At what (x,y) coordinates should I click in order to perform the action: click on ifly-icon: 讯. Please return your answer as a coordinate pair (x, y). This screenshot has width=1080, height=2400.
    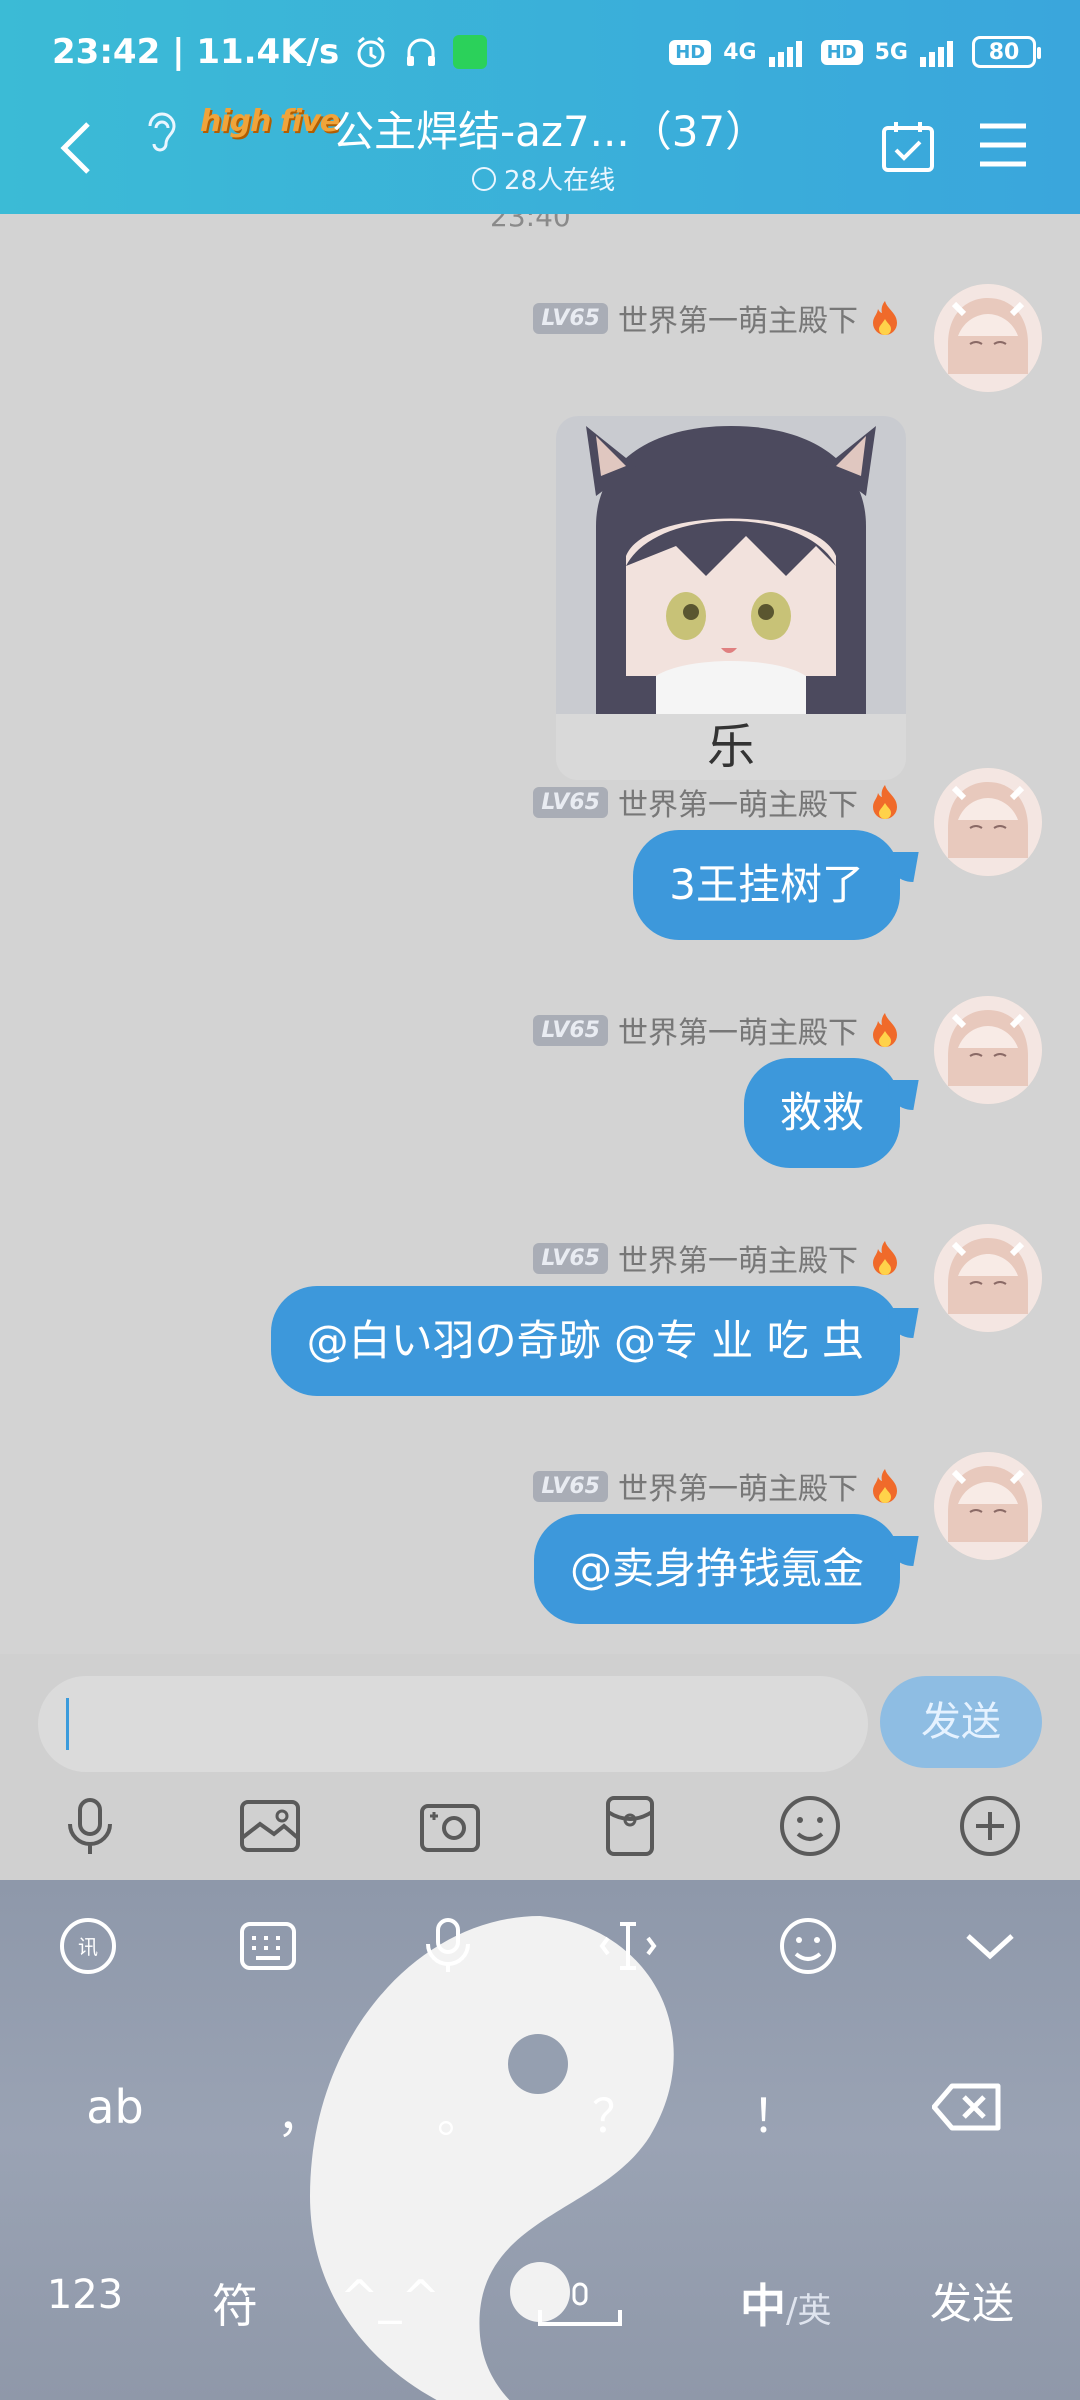
    Looking at the image, I should click on (88, 1946).